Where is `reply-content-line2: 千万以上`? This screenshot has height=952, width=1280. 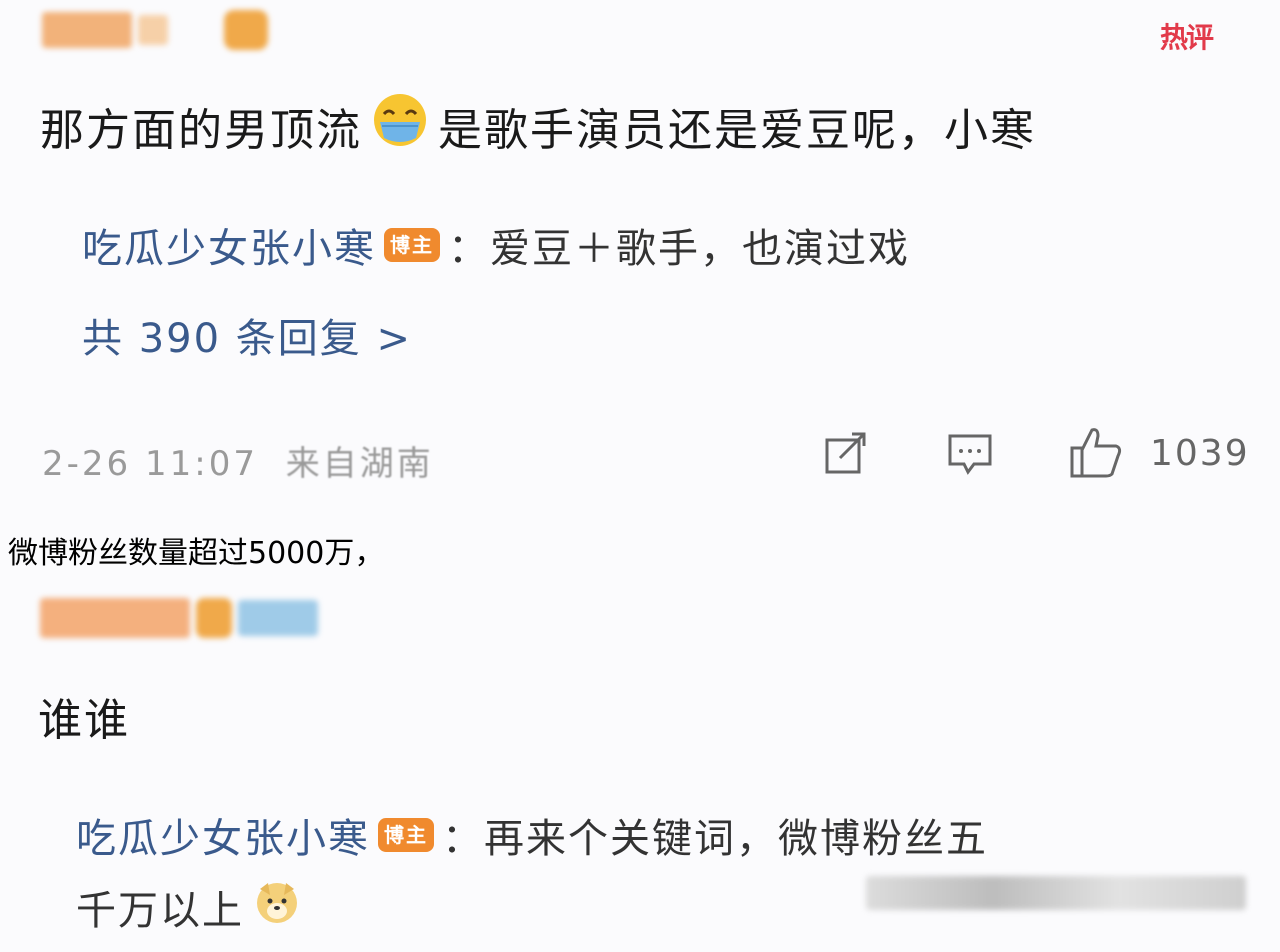 reply-content-line2: 千万以上 is located at coordinates (160, 911).